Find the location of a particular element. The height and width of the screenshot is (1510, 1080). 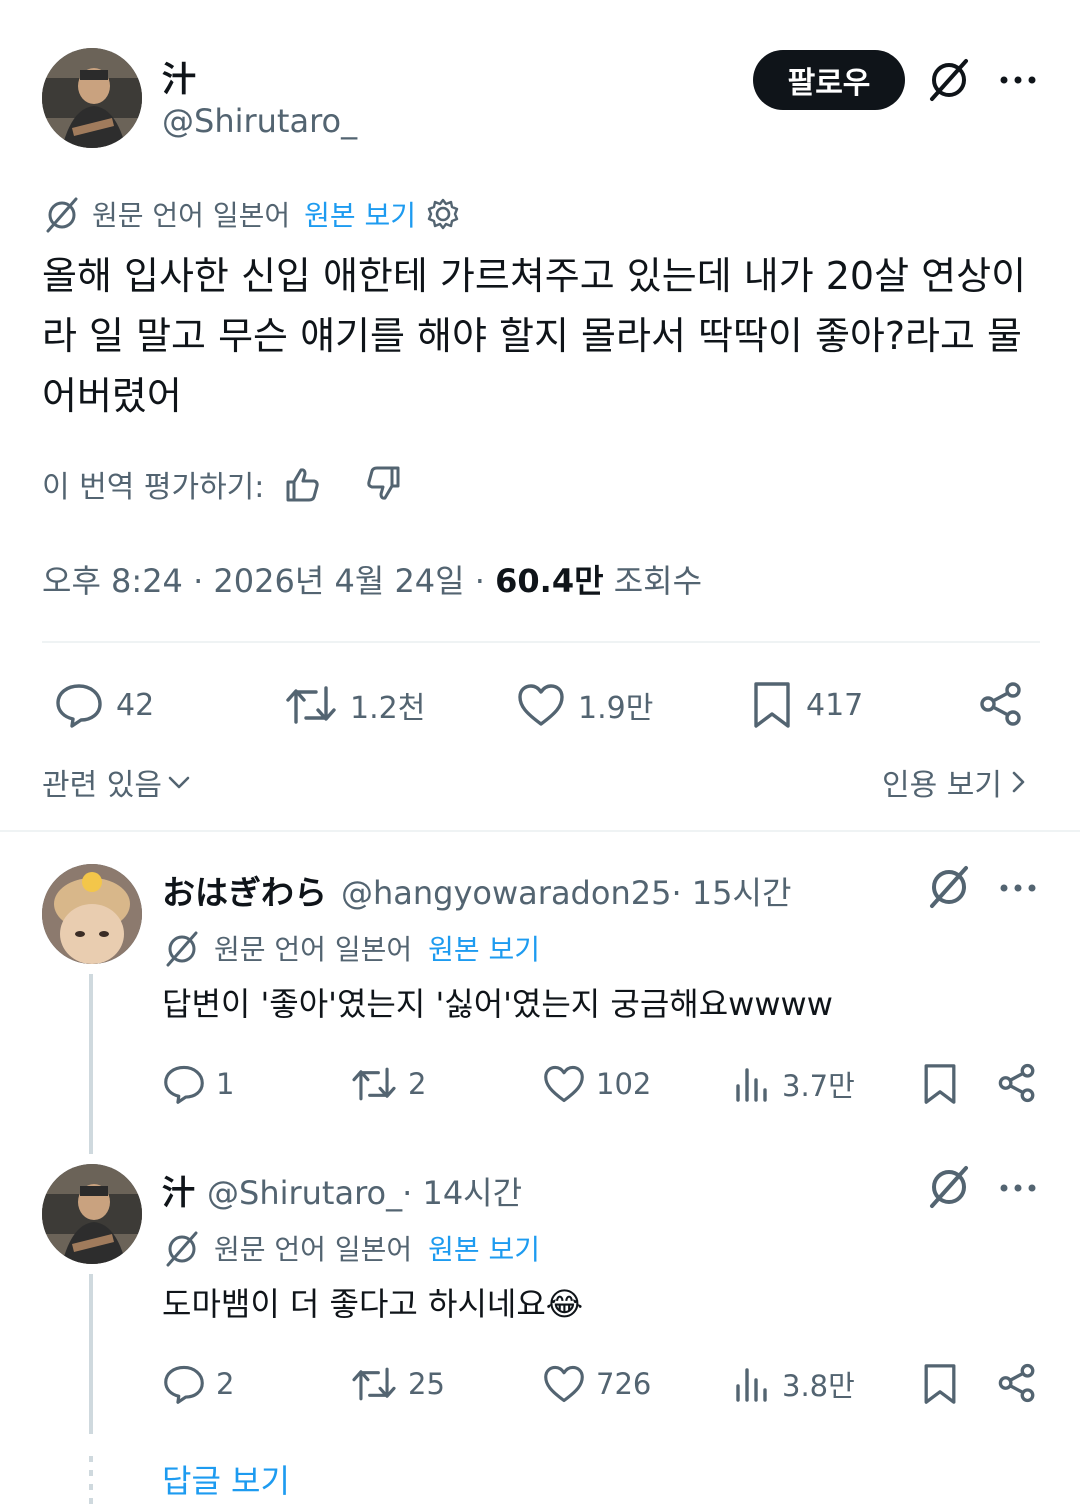

thumbs-down-icon is located at coordinates (384, 484).